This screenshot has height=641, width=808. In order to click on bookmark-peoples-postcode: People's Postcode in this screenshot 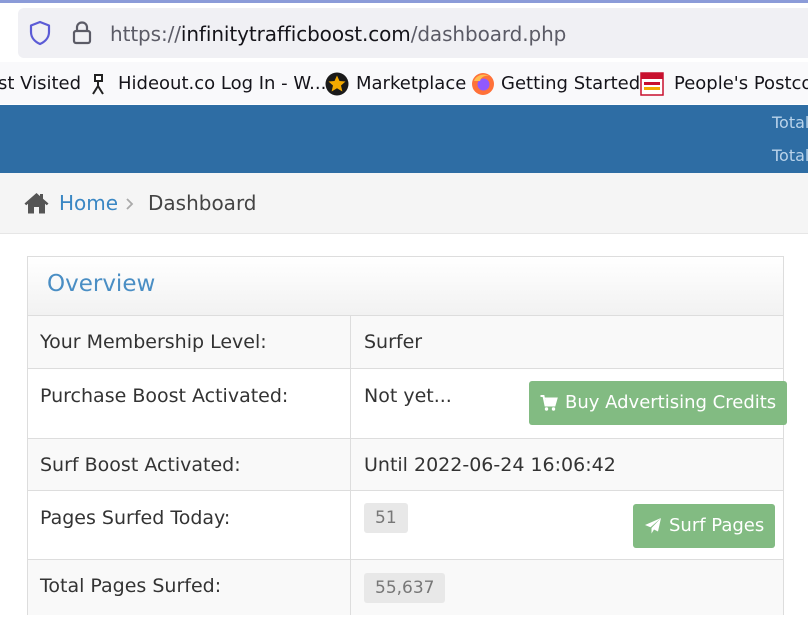, I will do `click(741, 84)`.